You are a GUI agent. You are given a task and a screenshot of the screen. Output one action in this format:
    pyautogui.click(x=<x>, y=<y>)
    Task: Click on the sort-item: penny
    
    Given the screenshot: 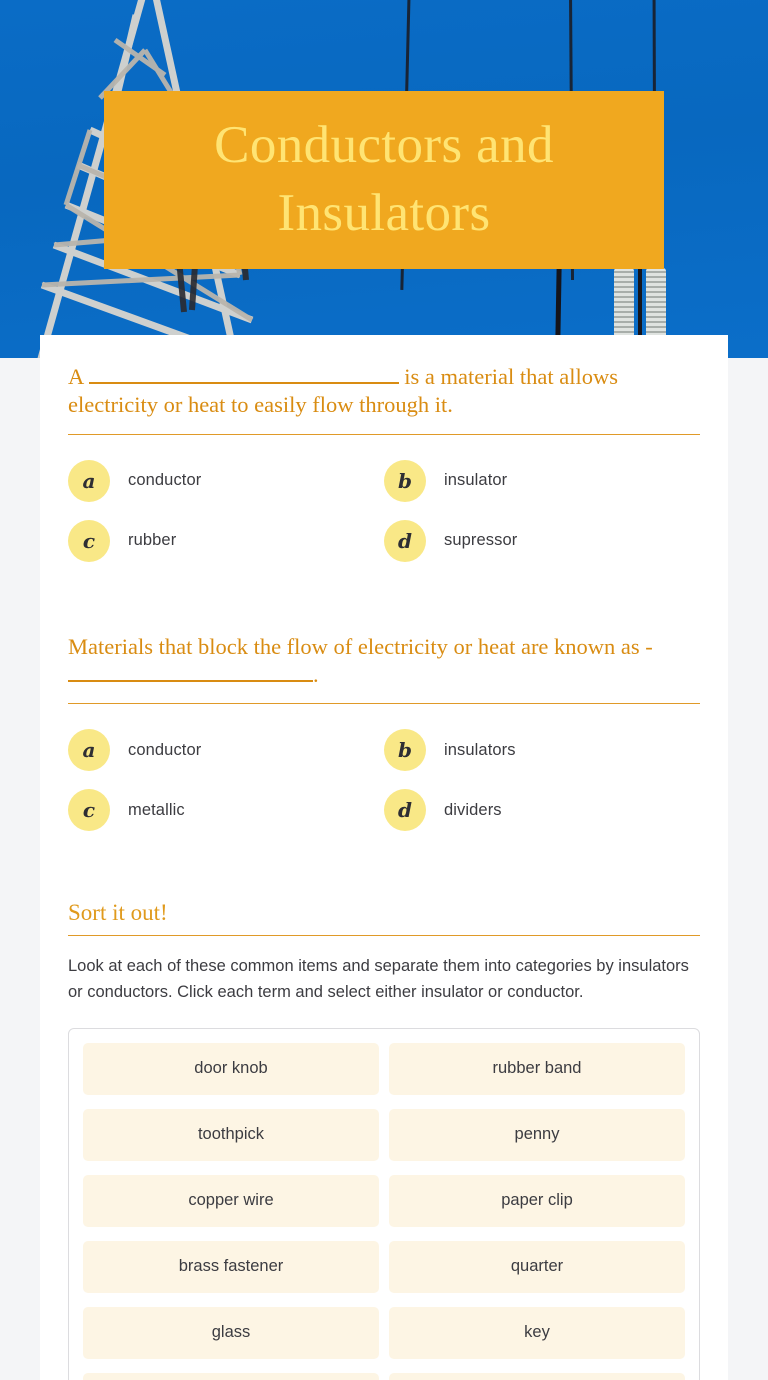 What is the action you would take?
    pyautogui.click(x=537, y=1134)
    